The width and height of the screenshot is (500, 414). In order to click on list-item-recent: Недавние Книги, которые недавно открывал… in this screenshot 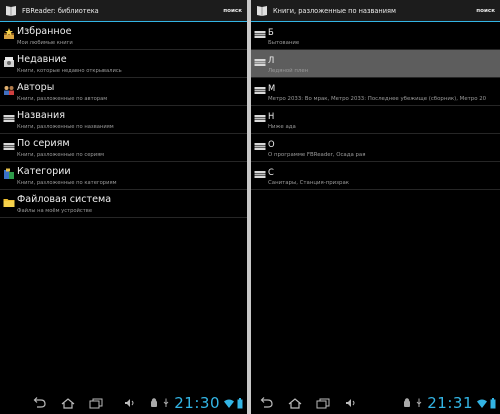, I will do `click(123, 64)`.